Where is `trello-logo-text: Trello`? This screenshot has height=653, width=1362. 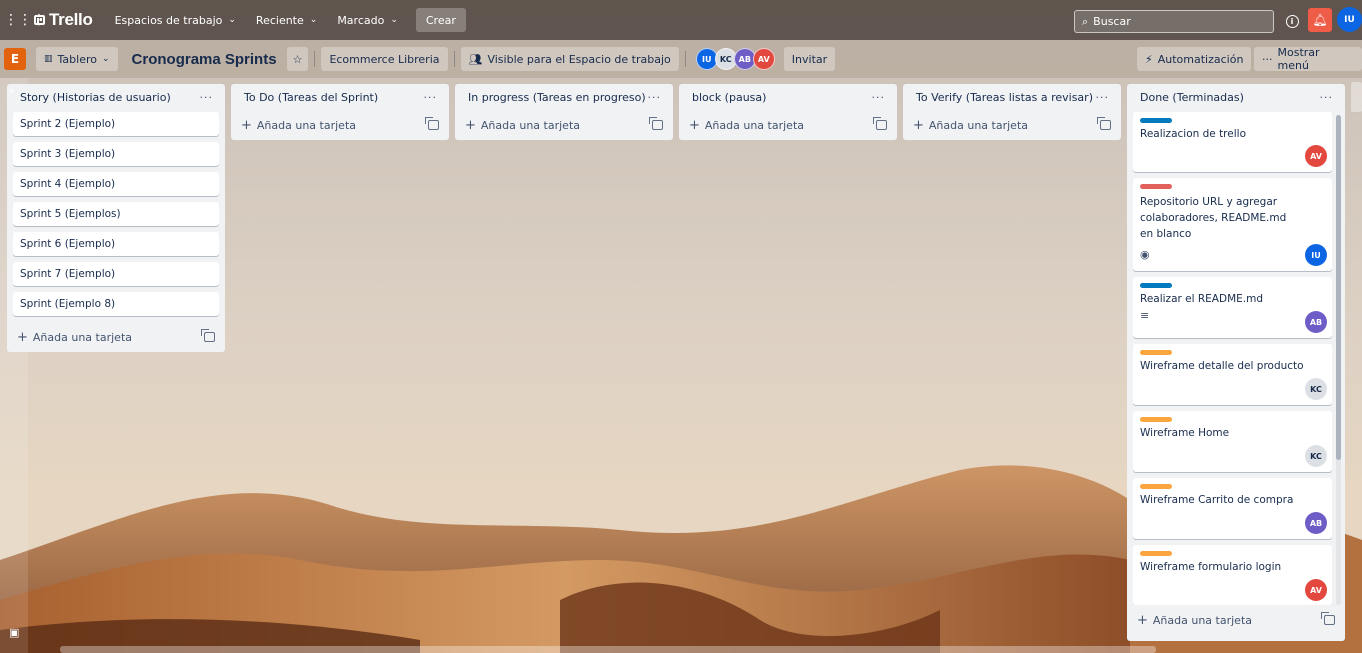 trello-logo-text: Trello is located at coordinates (71, 19).